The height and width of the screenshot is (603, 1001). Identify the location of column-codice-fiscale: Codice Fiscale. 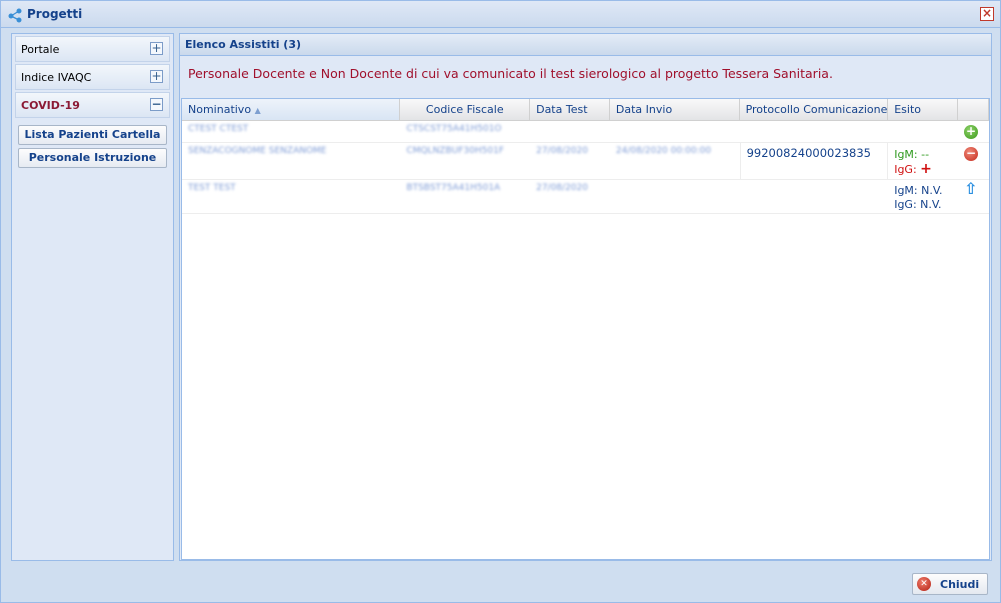
(465, 109).